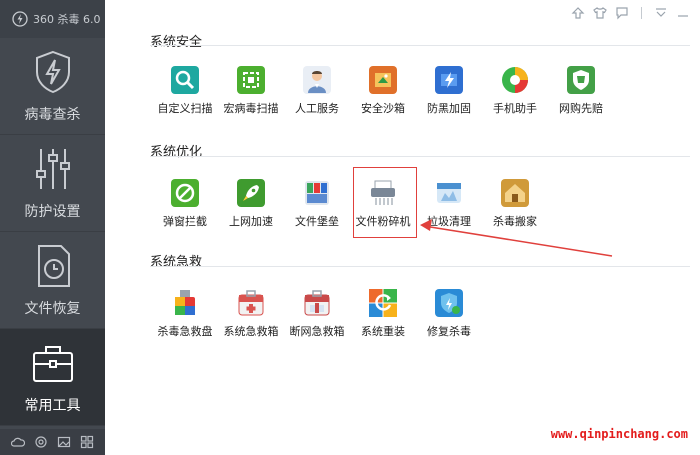 The height and width of the screenshot is (455, 700). Describe the element at coordinates (581, 80) in the screenshot. I see `shopping-shield-icon` at that location.